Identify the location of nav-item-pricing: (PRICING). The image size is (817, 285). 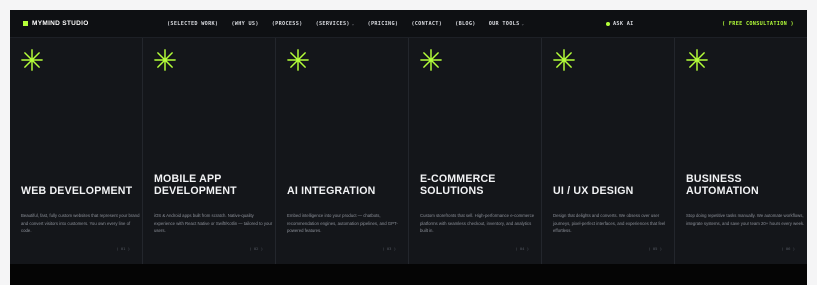
(383, 24).